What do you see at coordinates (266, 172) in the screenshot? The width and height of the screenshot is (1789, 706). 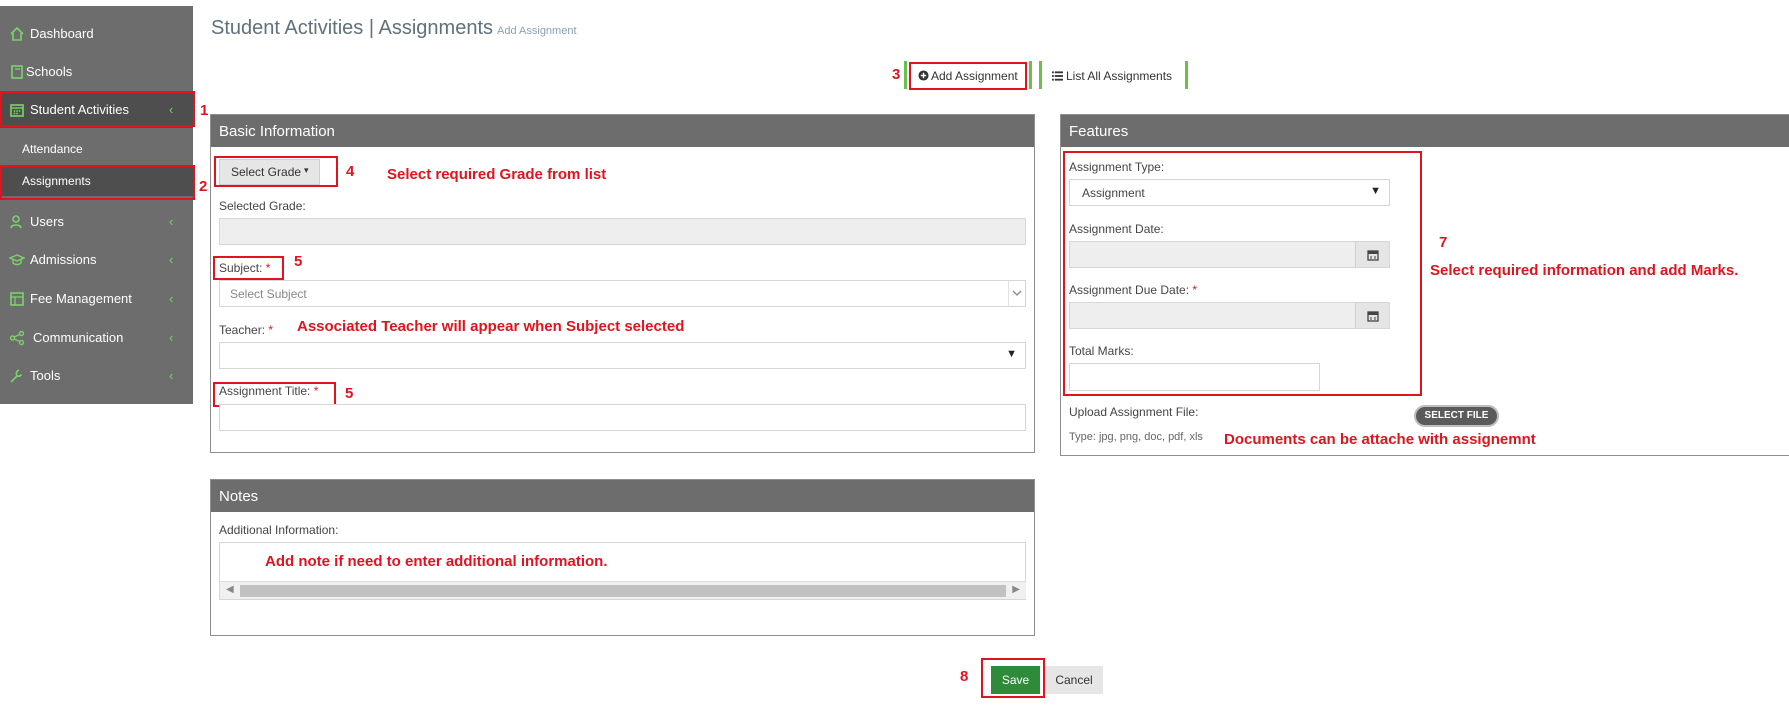 I see `select-grade-label: Select Grade` at bounding box center [266, 172].